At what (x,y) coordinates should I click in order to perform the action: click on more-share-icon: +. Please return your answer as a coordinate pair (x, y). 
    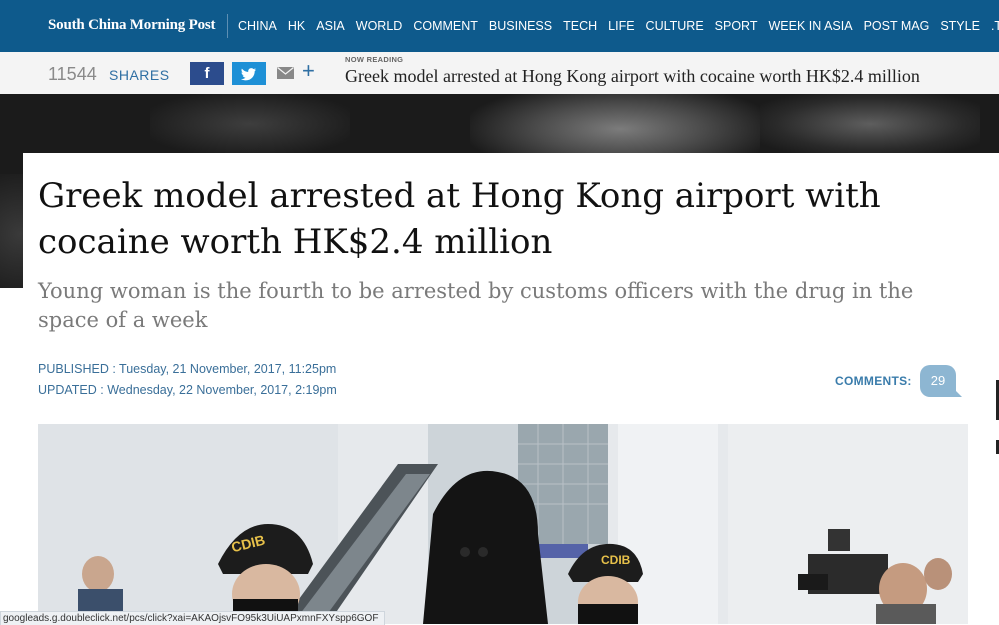
    Looking at the image, I should click on (308, 71).